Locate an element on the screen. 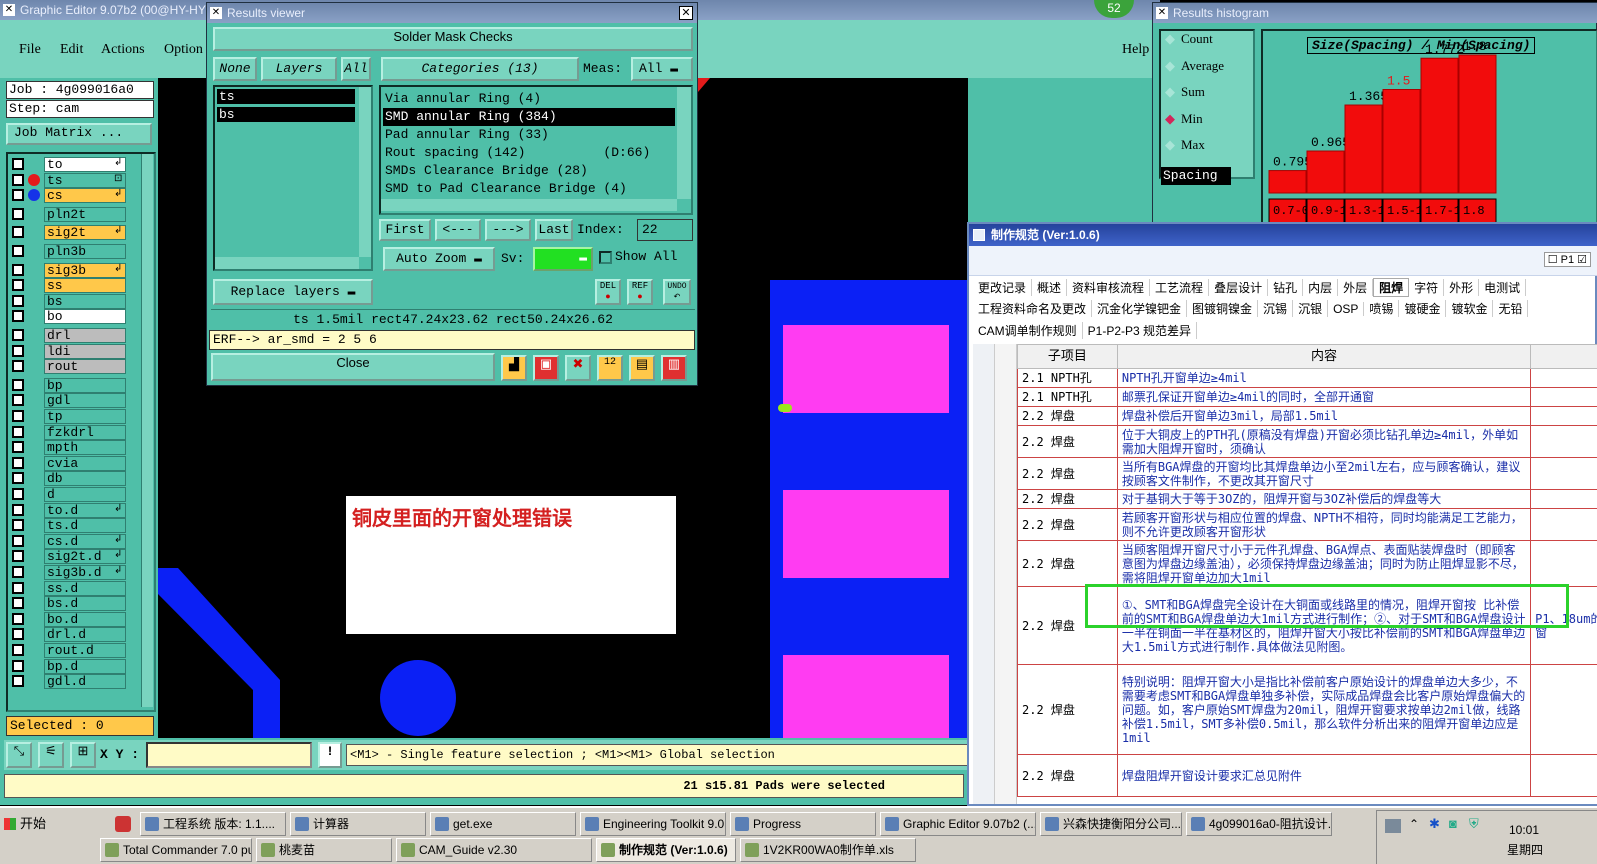 The image size is (1597, 864). spec-tab: 沉金化学镍钯金 is located at coordinates (1140, 308).